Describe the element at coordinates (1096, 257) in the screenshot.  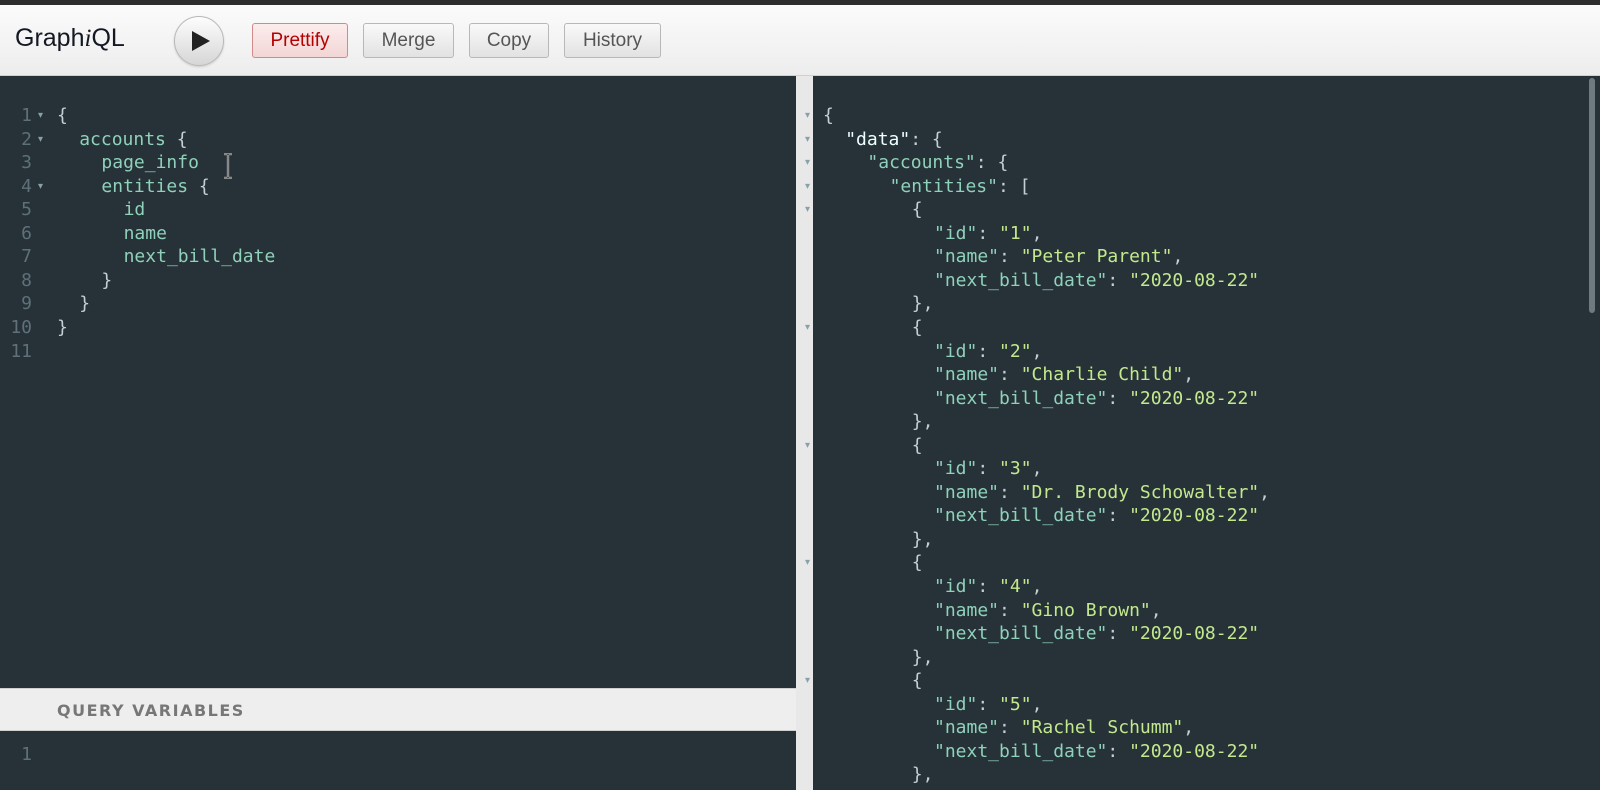
I see `code-token: "Peter Parent"` at that location.